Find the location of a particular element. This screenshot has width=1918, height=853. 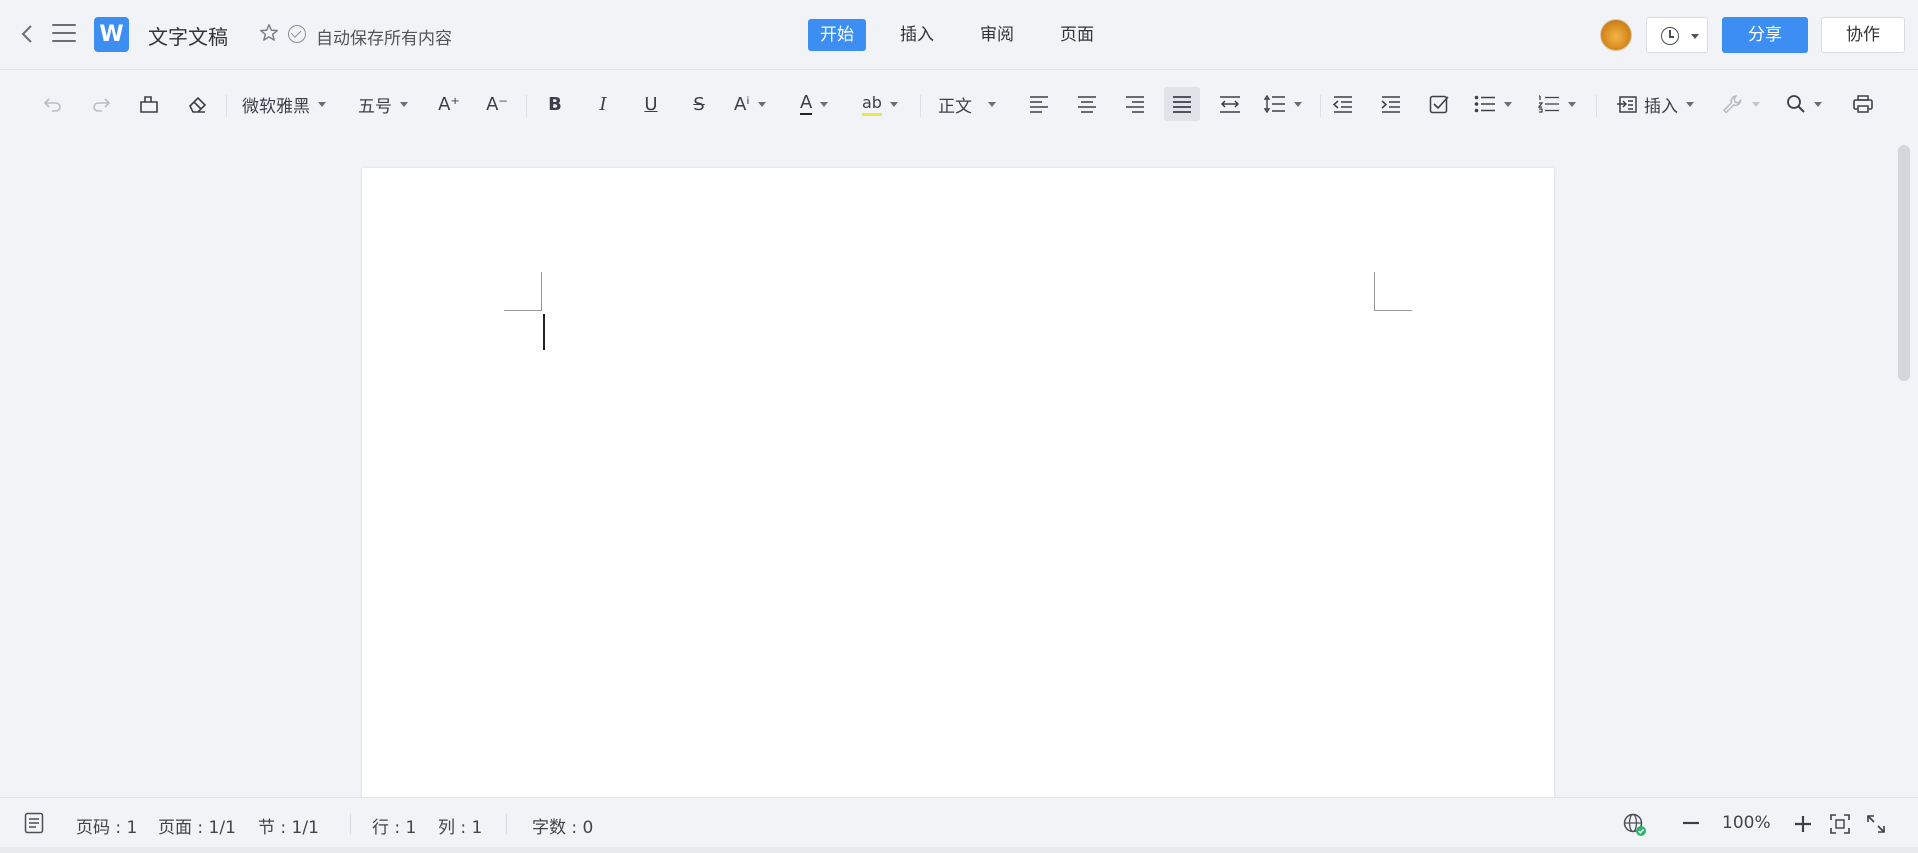

checklist-button is located at coordinates (1439, 104).